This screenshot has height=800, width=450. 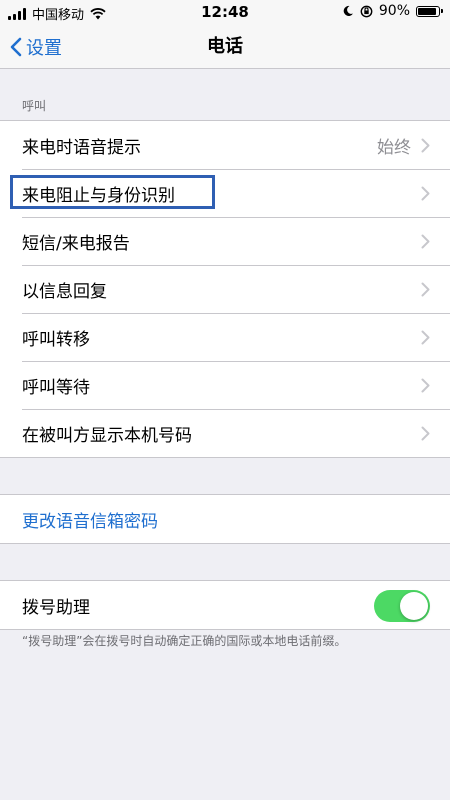 I want to click on row-sms-call-reporting: 短信/来电报告, so click(x=225, y=241).